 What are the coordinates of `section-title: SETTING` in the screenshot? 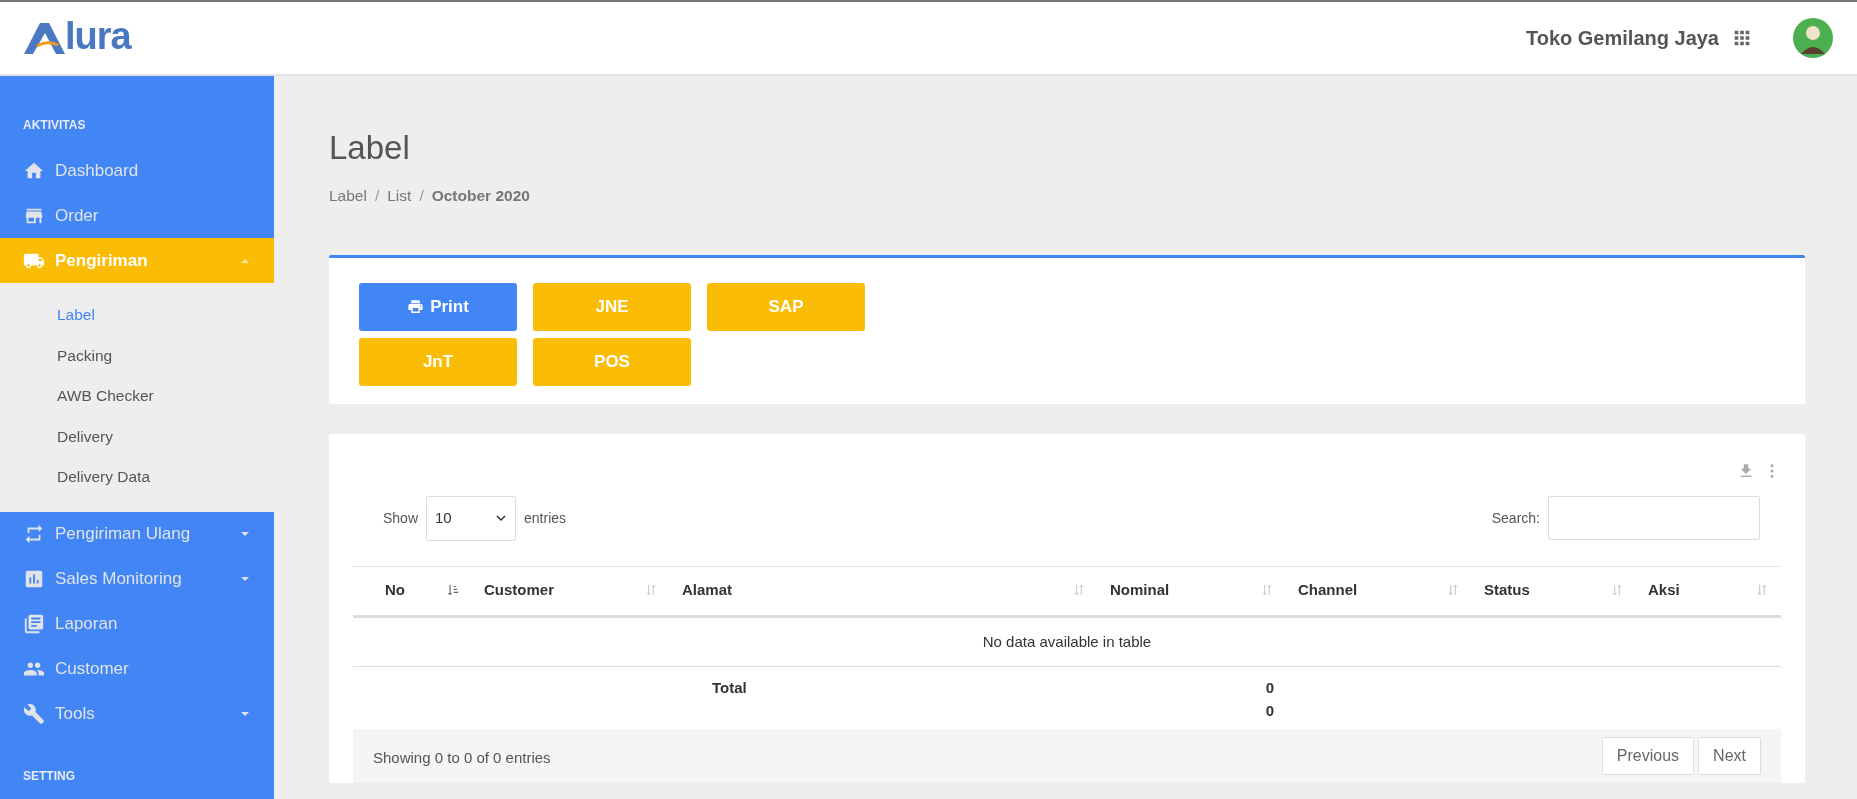 It's located at (49, 776).